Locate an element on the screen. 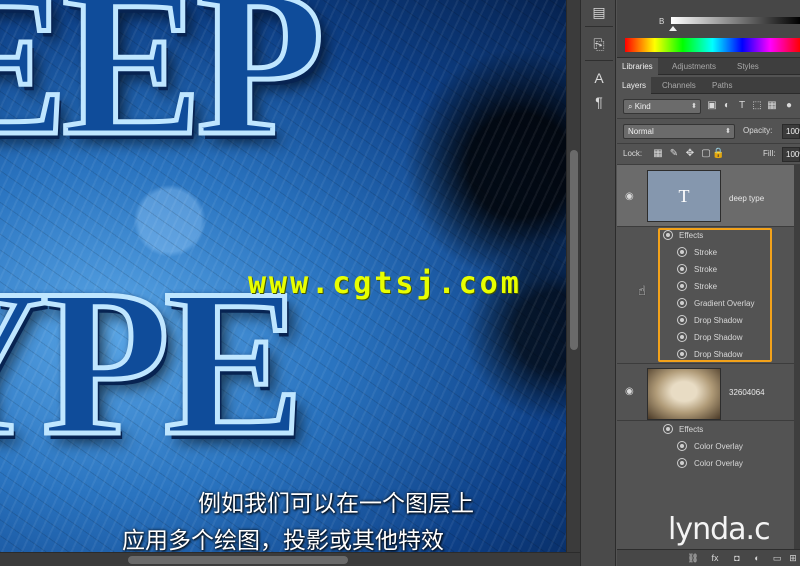  smart-object-filter-icon: ▦ is located at coordinates (772, 106).